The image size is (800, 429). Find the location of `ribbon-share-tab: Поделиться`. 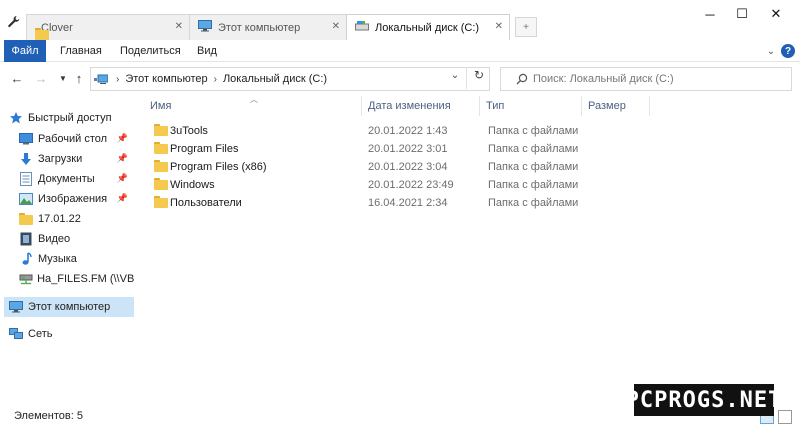

ribbon-share-tab: Поделиться is located at coordinates (150, 51).